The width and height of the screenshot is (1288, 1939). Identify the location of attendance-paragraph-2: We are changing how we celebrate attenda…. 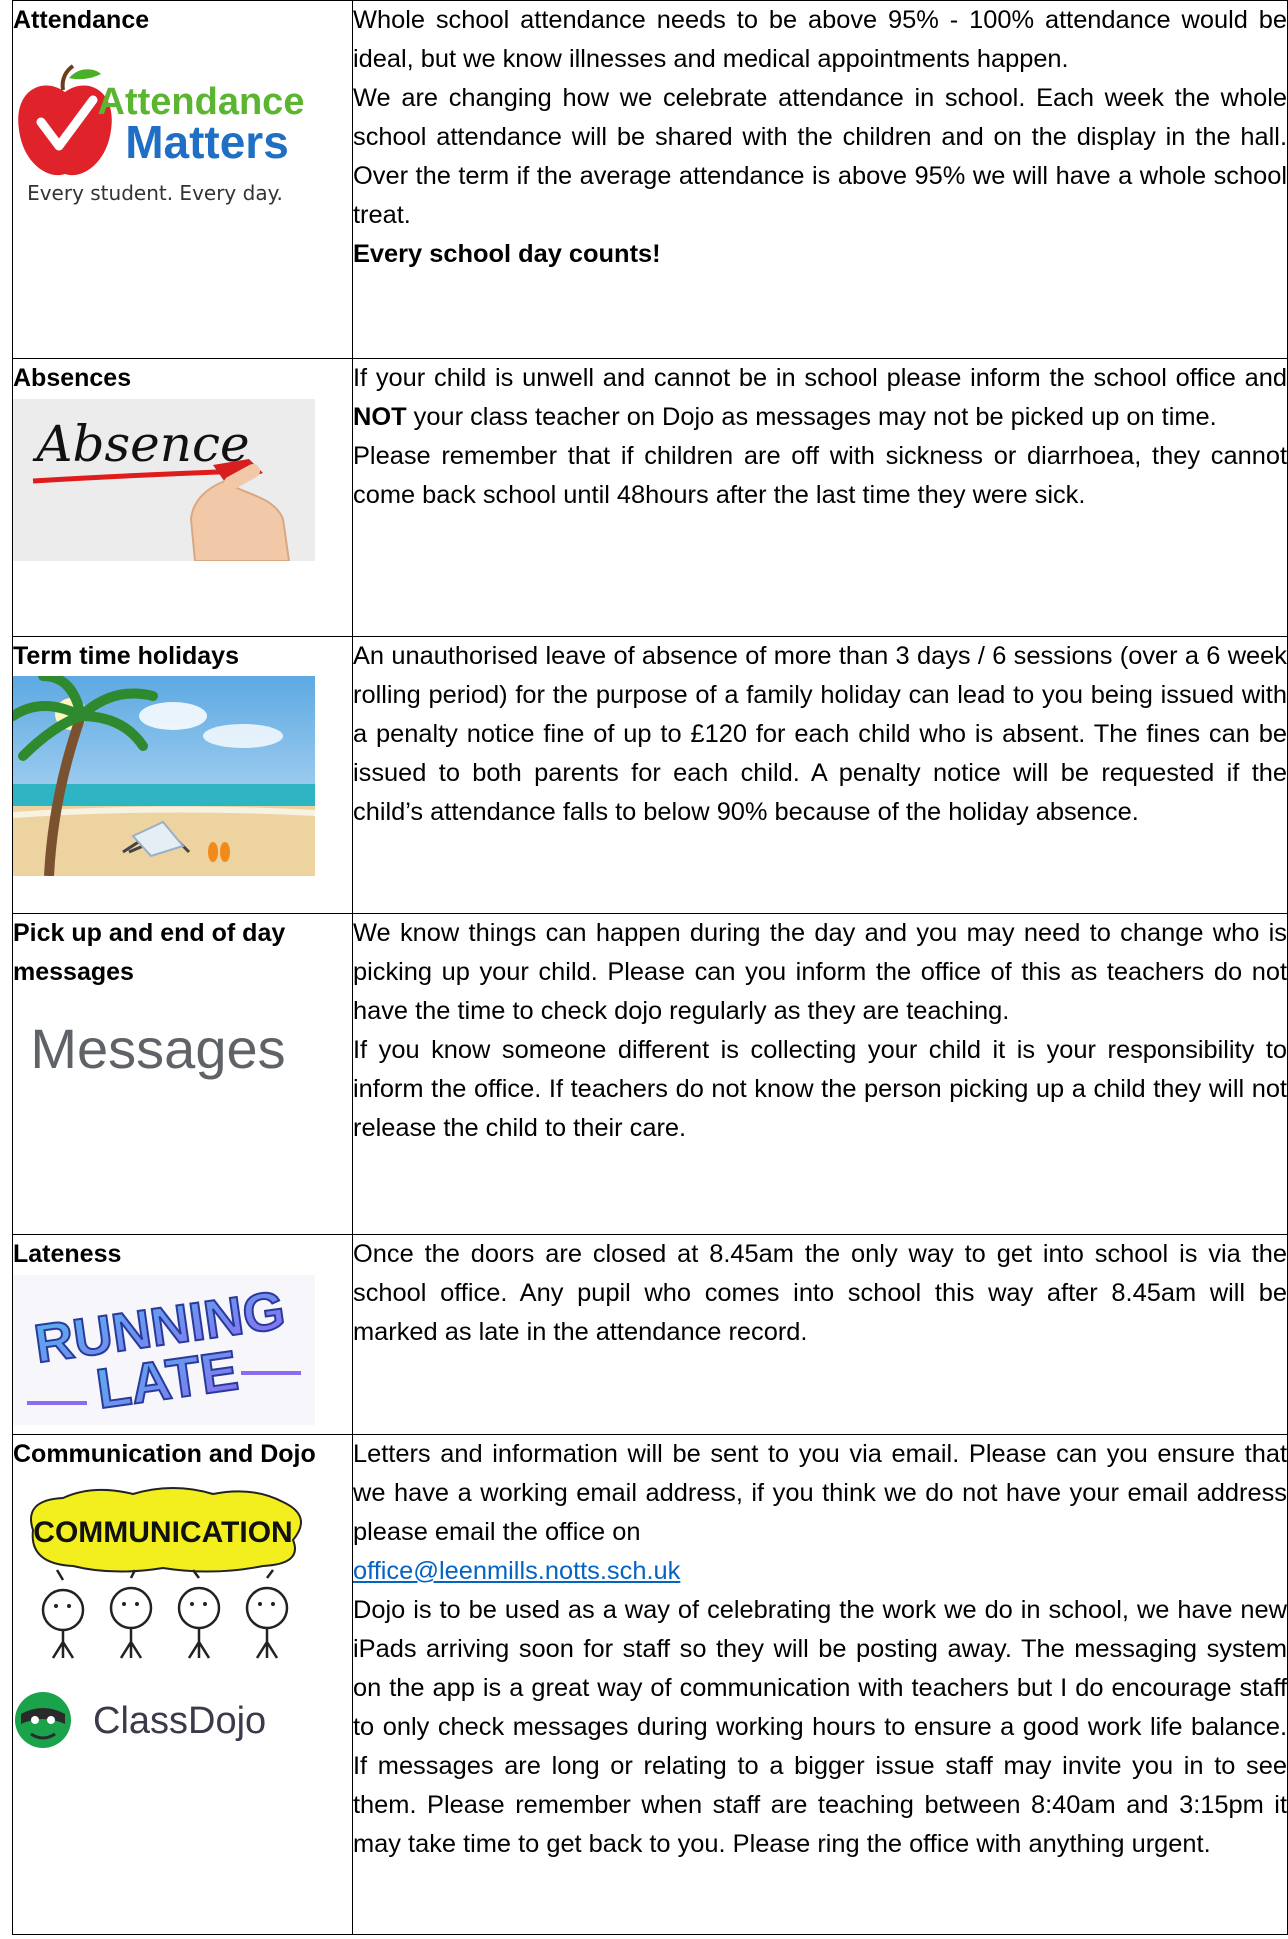
(820, 156).